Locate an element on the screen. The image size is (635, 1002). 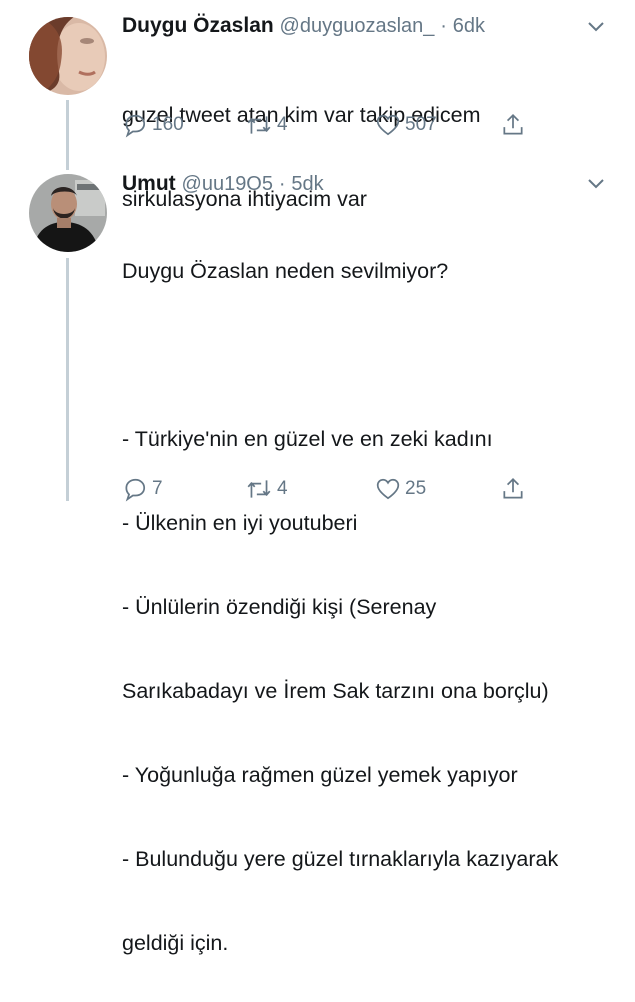
reply-button: 7 is located at coordinates (142, 489).